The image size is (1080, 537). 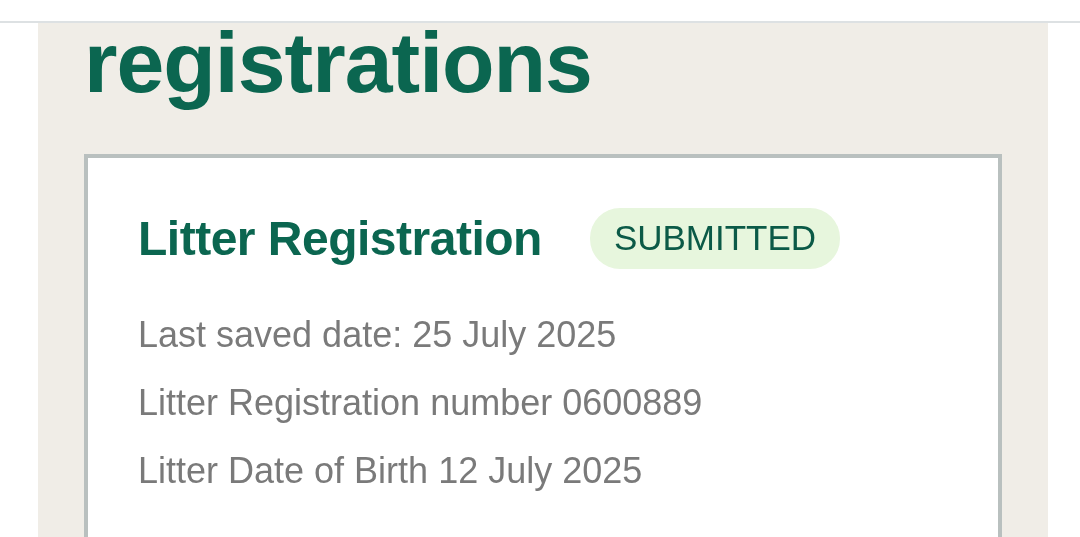 I want to click on page-heading: registrations, so click(x=338, y=67).